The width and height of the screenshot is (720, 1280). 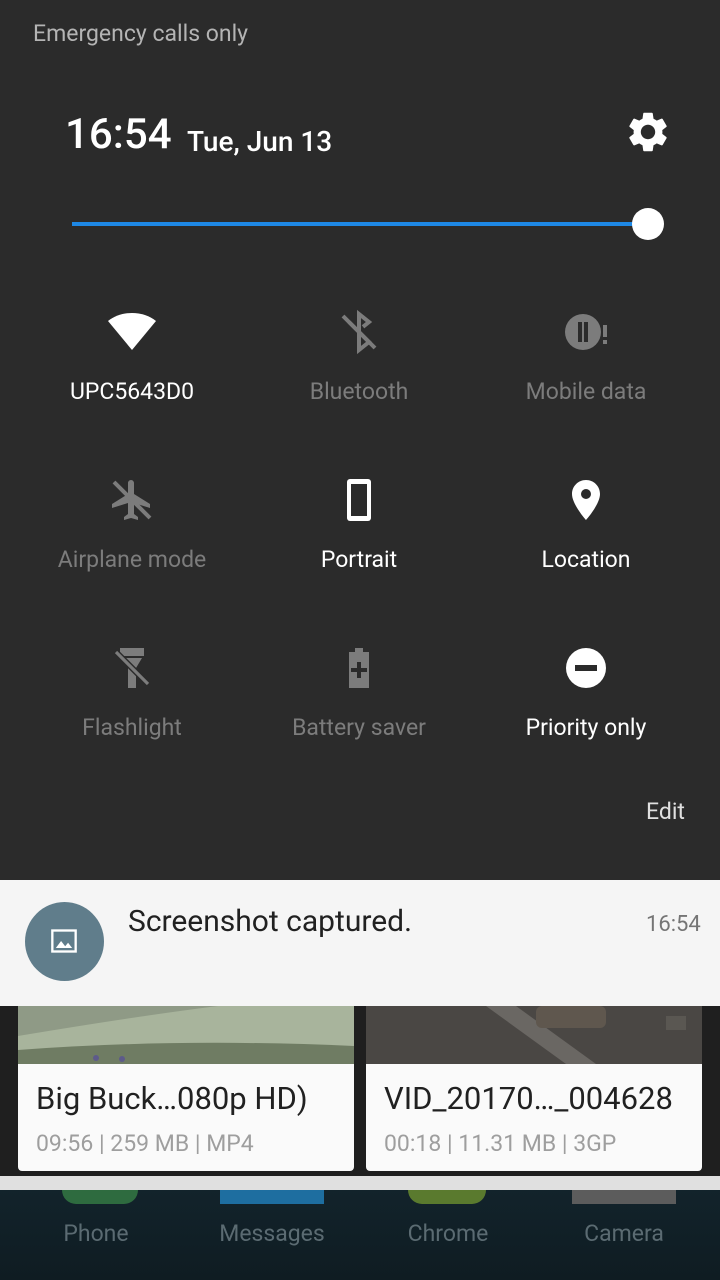 I want to click on battery-saver-icon, so click(x=359, y=668).